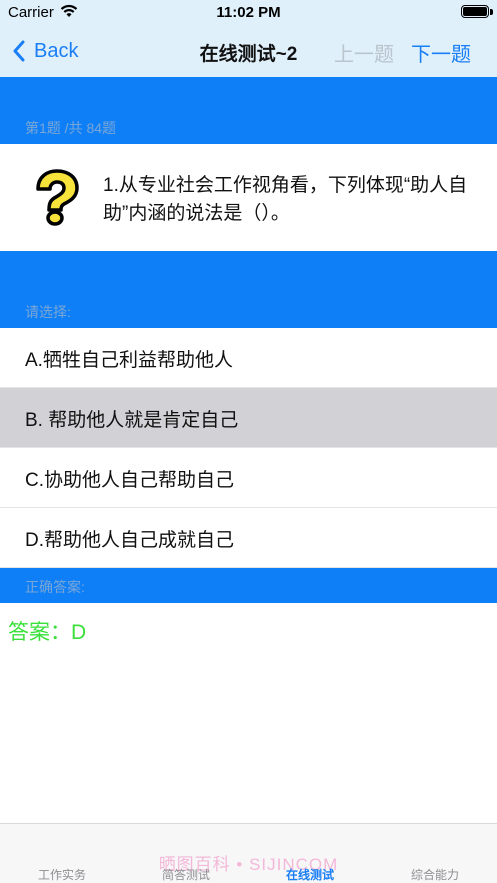 This screenshot has width=497, height=883. I want to click on option-c-label: C.协助他人自己帮助自己, so click(130, 480).